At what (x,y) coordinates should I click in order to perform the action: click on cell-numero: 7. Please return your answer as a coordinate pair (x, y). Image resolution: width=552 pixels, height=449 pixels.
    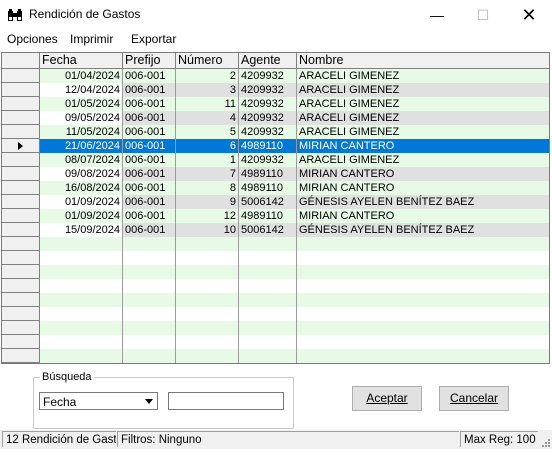
    Looking at the image, I should click on (207, 174).